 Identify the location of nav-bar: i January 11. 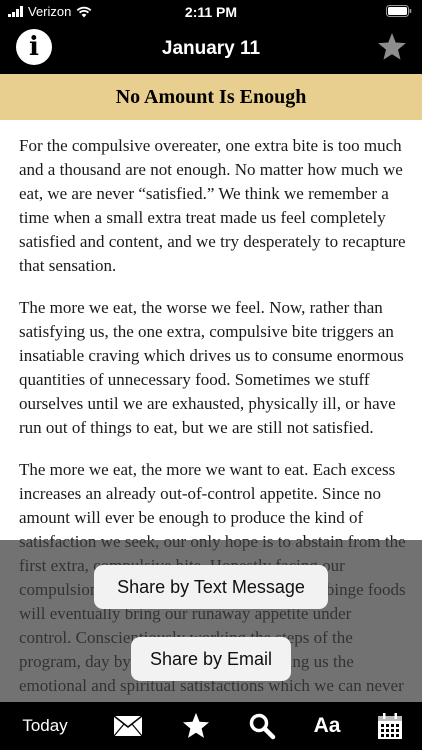
(211, 49).